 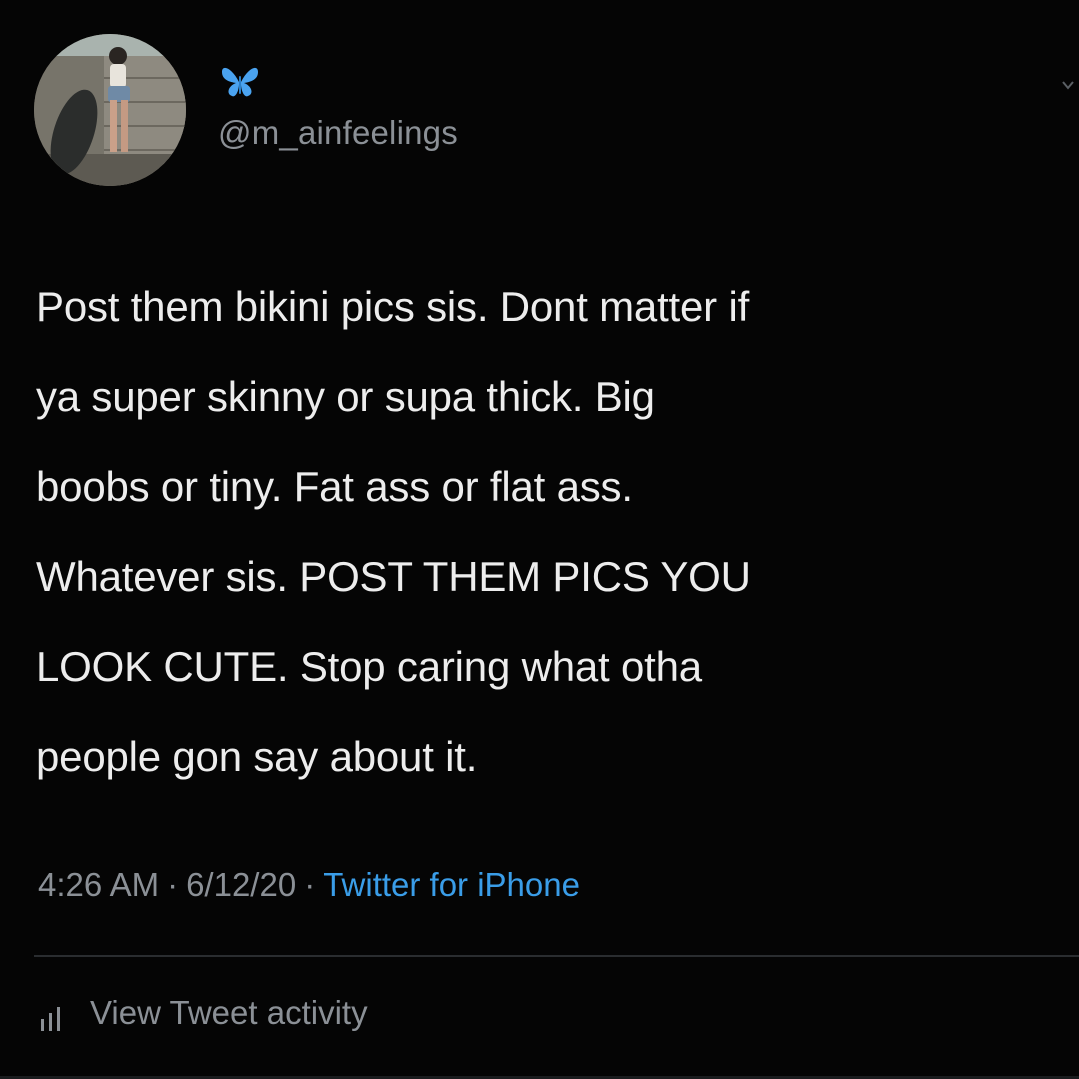 I want to click on analytics-bars-icon, so click(x=50, y=1019).